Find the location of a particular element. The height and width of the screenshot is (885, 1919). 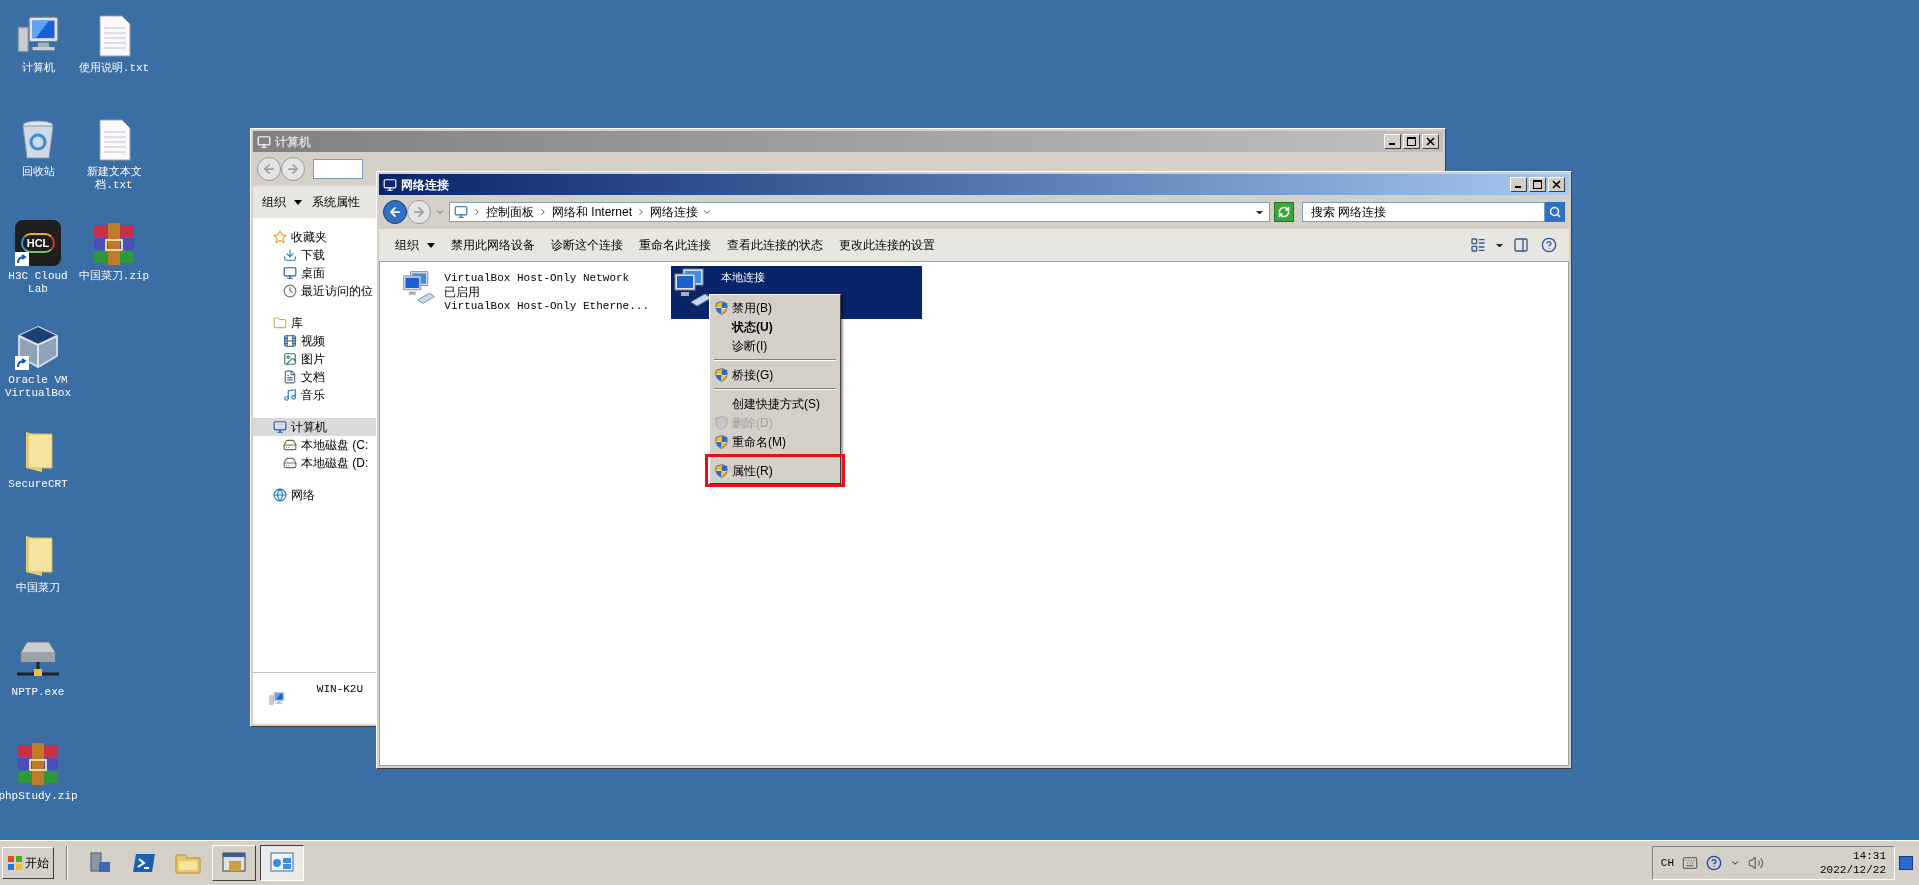

nav-tree-item: 图片 is located at coordinates (315, 359).